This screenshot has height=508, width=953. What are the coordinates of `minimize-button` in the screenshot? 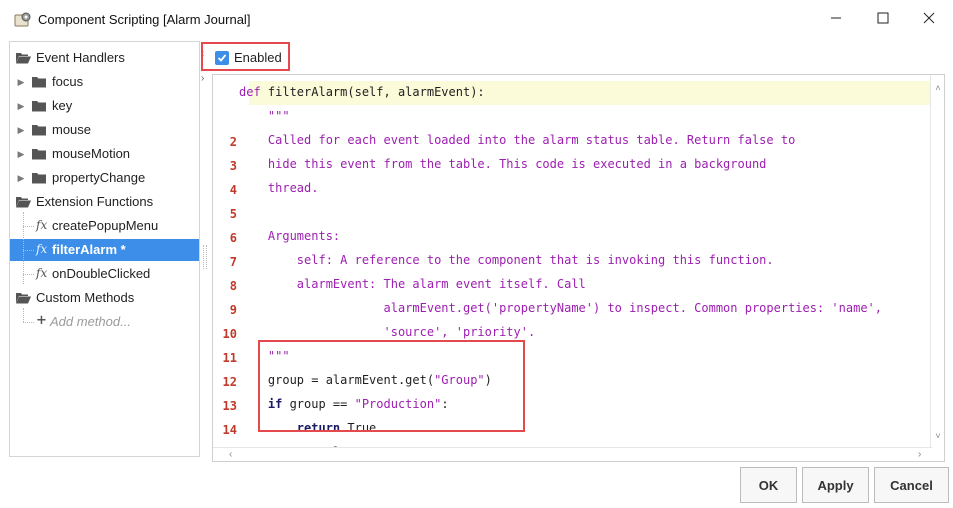 It's located at (836, 18).